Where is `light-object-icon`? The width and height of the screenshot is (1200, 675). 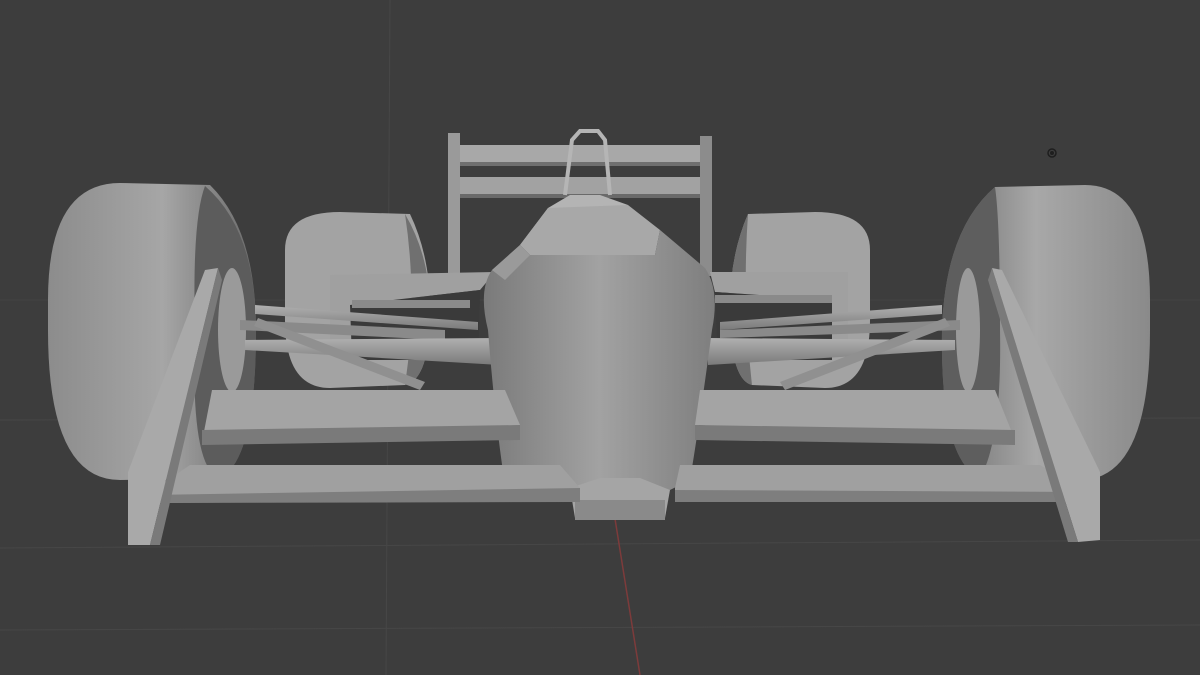
light-object-icon is located at coordinates (1052, 153).